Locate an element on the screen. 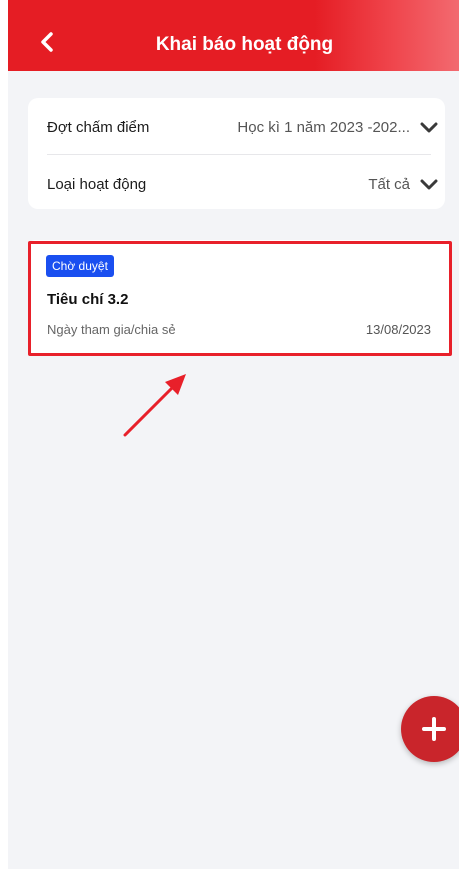 The height and width of the screenshot is (869, 470). activity-type-label: Loại hoạt động is located at coordinates (97, 184).